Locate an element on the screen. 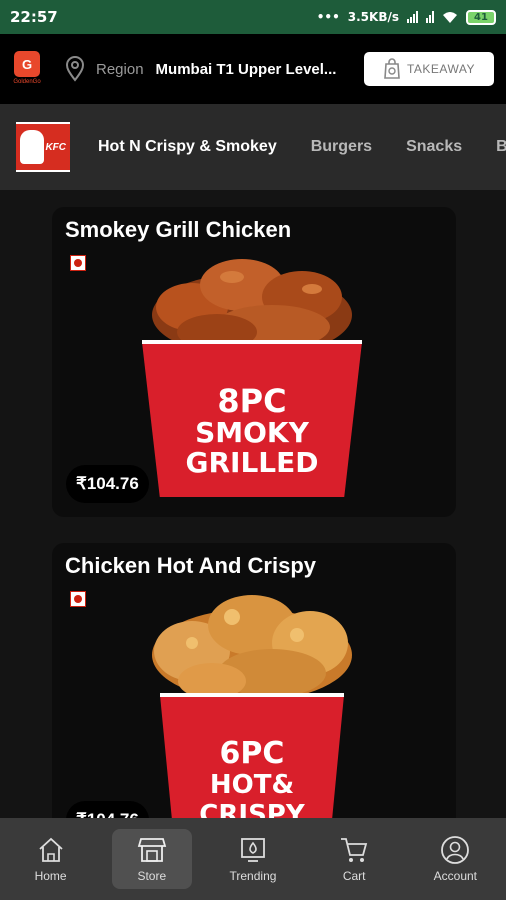 This screenshot has width=506, height=900. tab-hot-n-crispy: Hot N Crispy & Smokey is located at coordinates (187, 147).